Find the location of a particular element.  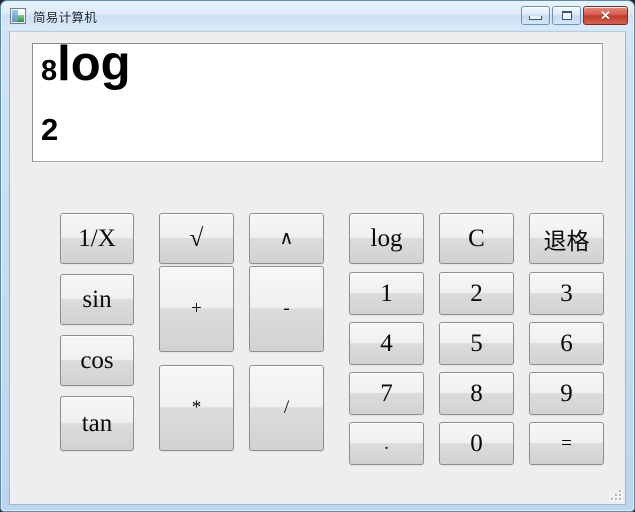

decimal-point-button: . is located at coordinates (386, 443).